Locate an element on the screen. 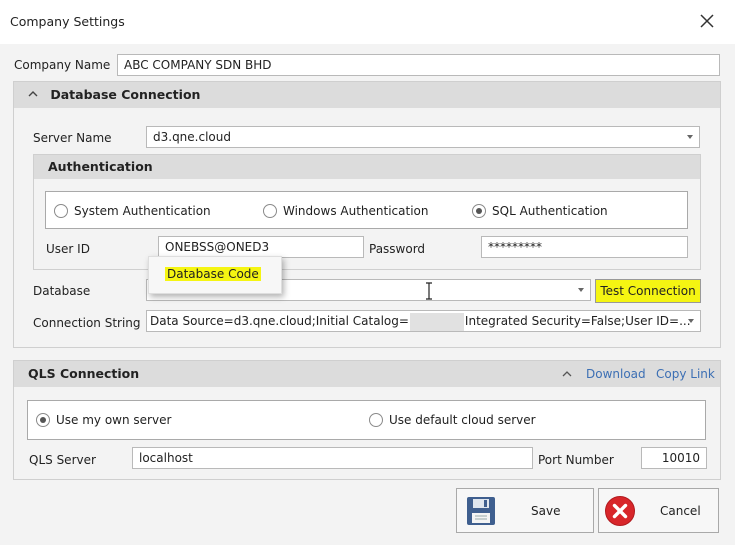 This screenshot has height=545, width=735. window-title: Company Settings is located at coordinates (67, 21).